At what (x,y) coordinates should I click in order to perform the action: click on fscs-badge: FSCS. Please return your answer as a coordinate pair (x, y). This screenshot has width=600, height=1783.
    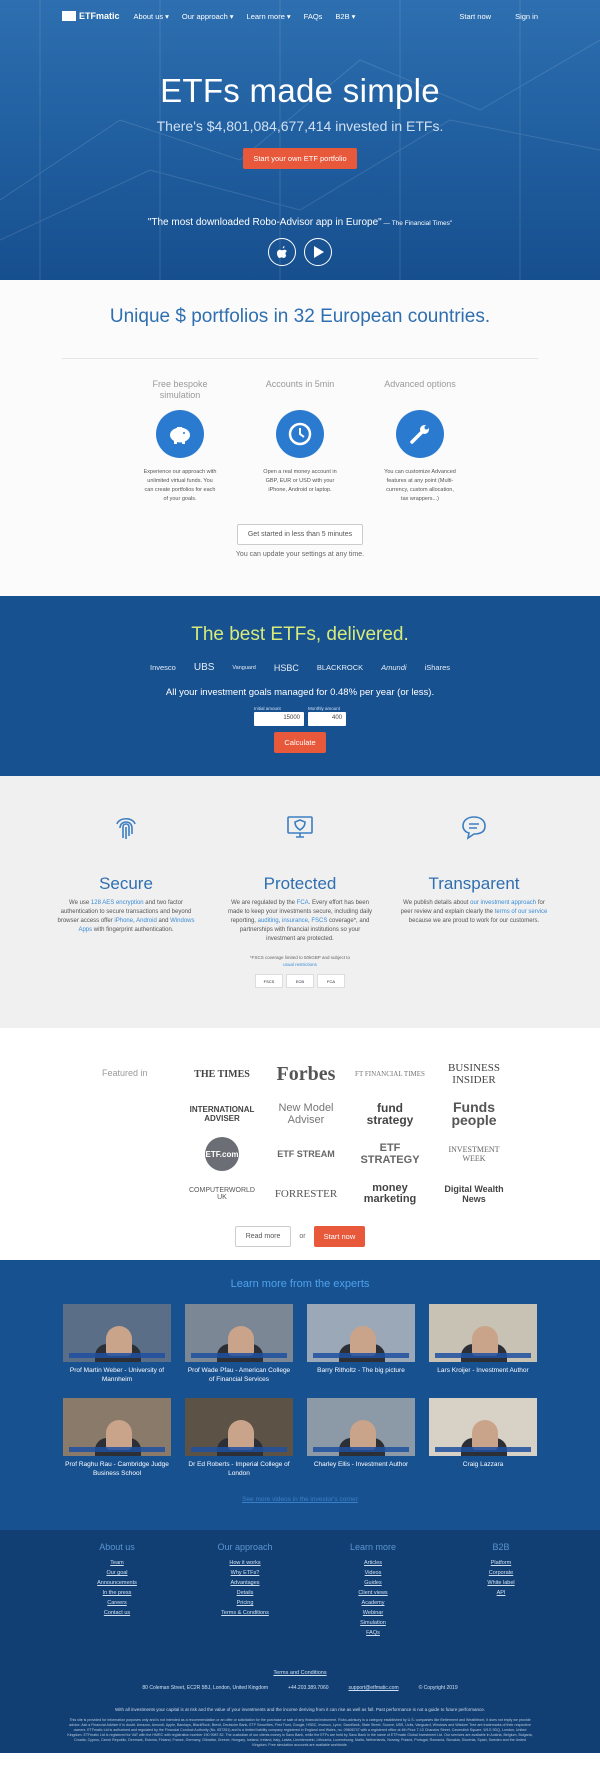
    Looking at the image, I should click on (269, 981).